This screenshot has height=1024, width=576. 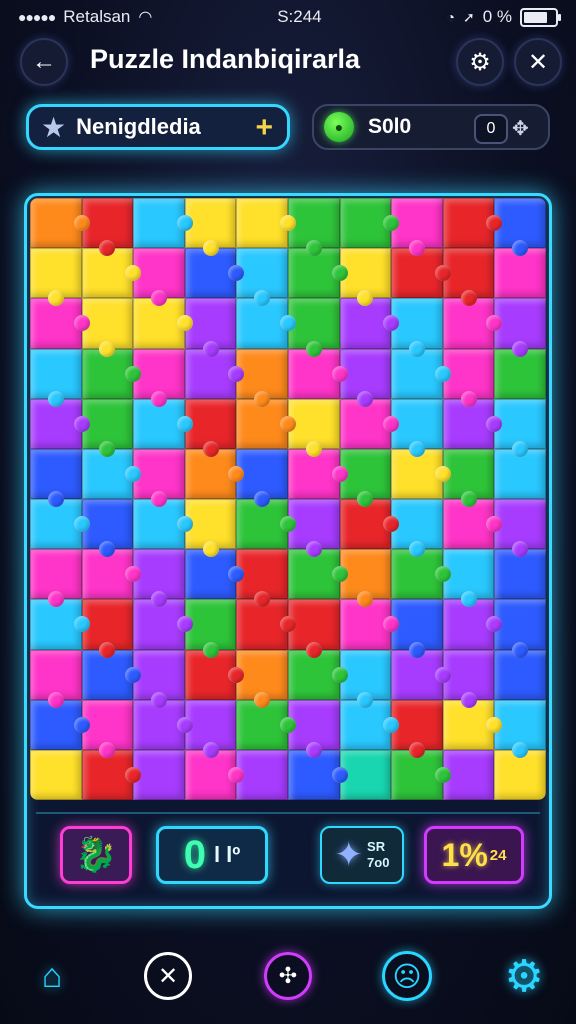 I want to click on nav-puzzle: ✣, so click(x=288, y=976).